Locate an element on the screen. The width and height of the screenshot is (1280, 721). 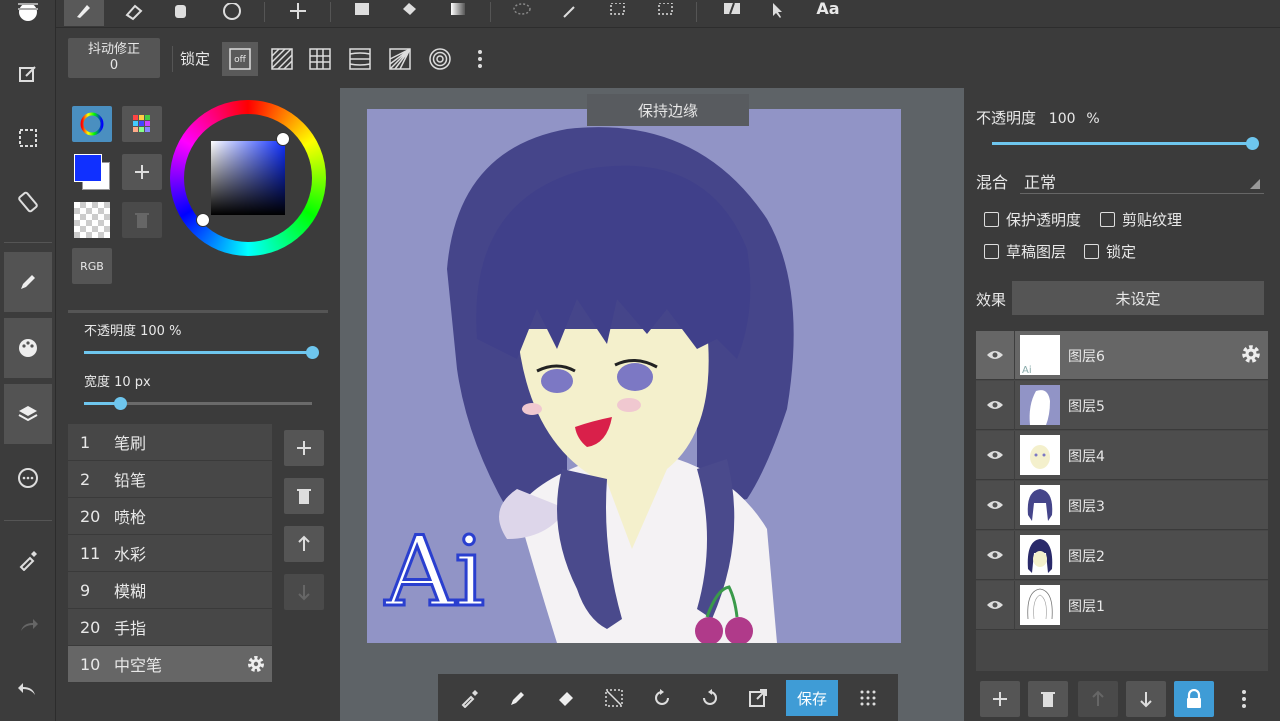
brush-item: 9 模糊 is located at coordinates (170, 590).